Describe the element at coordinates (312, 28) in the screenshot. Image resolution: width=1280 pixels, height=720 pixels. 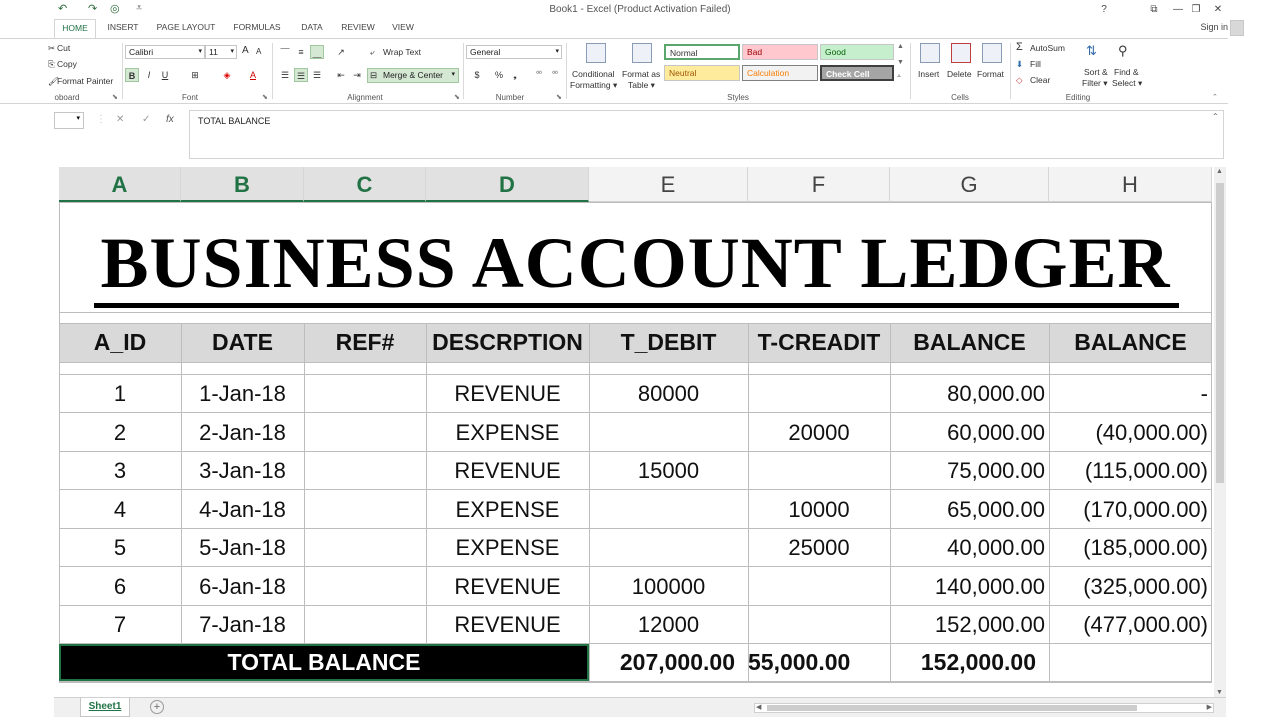
I see `tab-data: DATA` at that location.